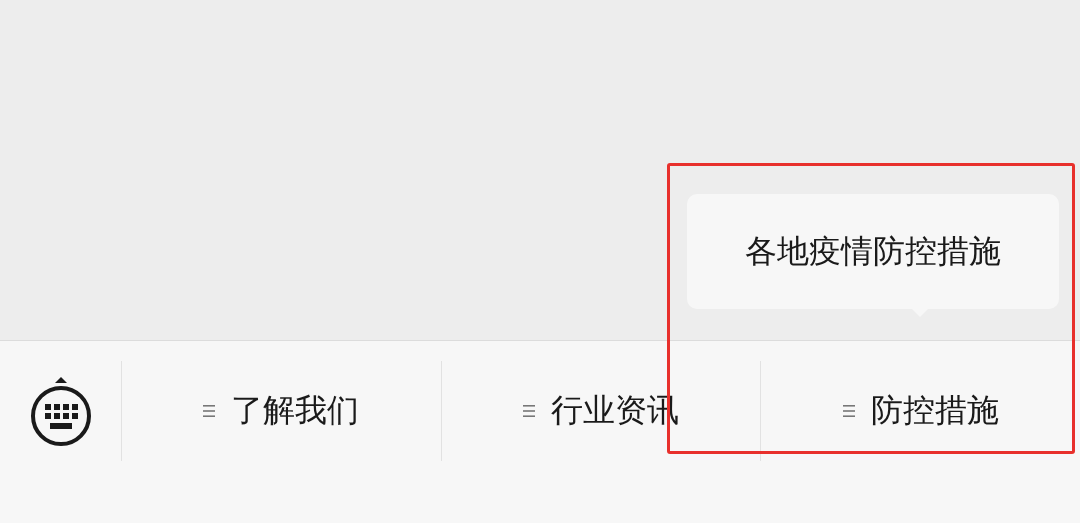 The height and width of the screenshot is (523, 1080). Describe the element at coordinates (873, 251) in the screenshot. I see `submenu-item: 各地疫情防控措施` at that location.